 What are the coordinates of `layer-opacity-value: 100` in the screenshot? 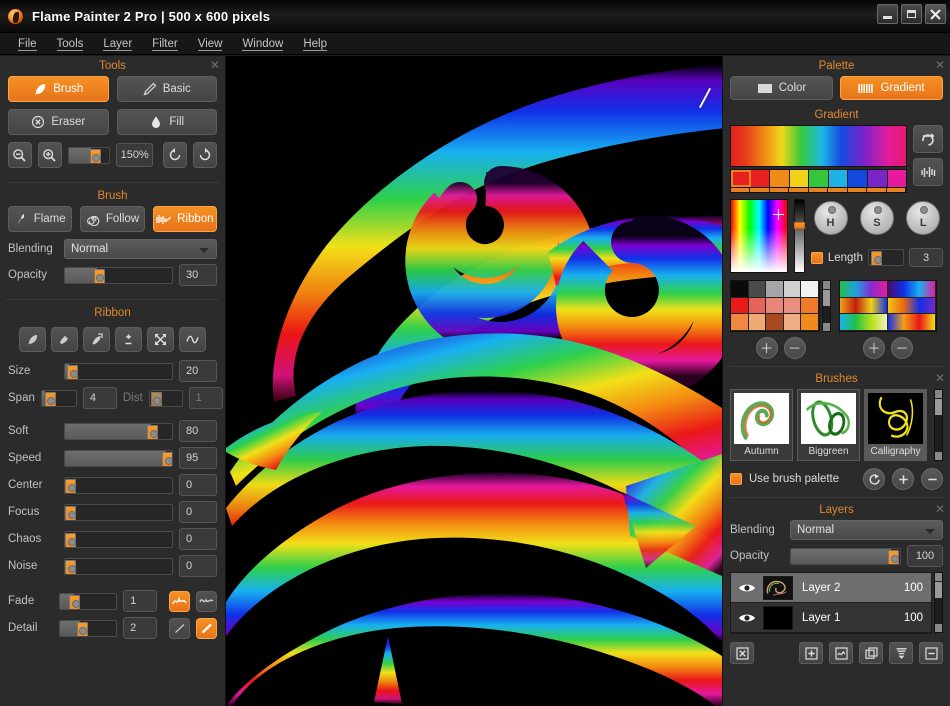 It's located at (925, 556).